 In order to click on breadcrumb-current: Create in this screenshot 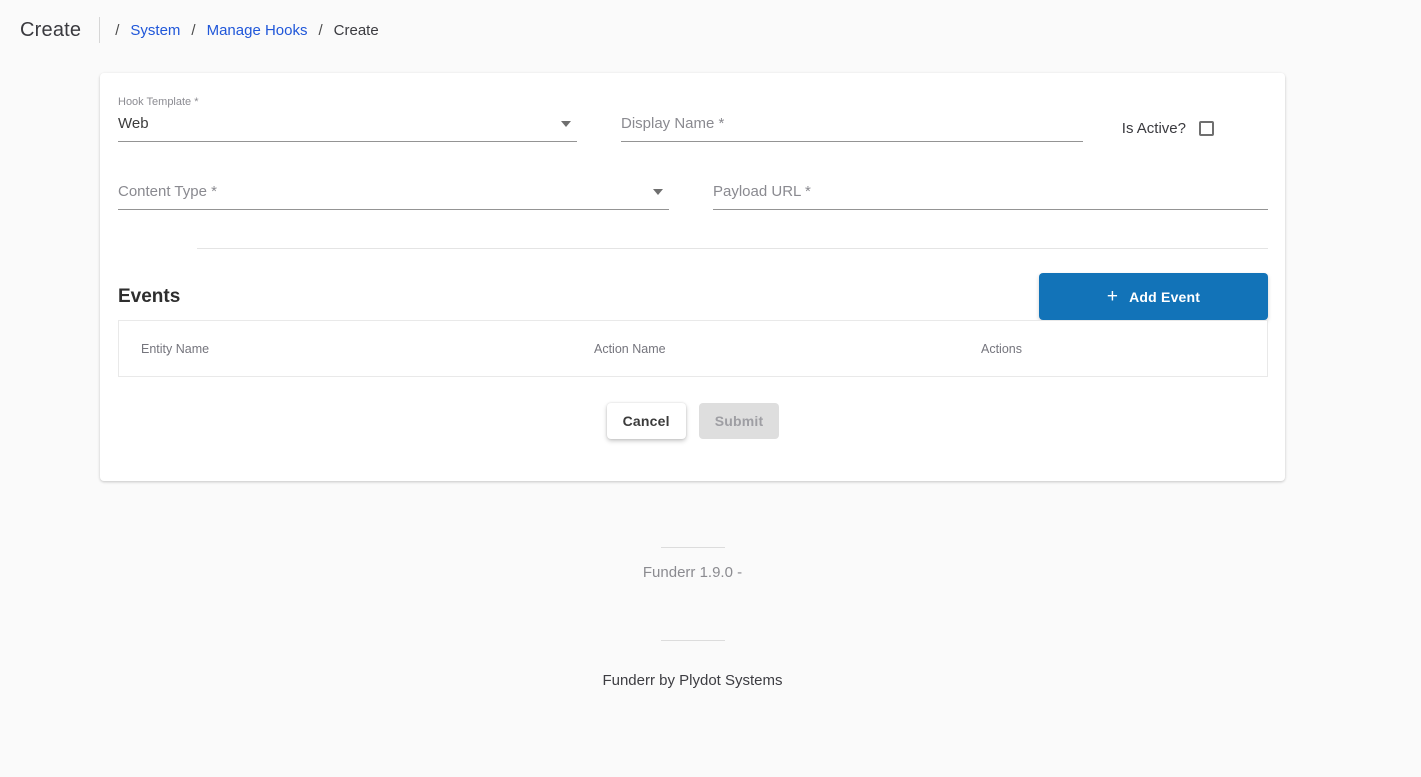, I will do `click(356, 30)`.